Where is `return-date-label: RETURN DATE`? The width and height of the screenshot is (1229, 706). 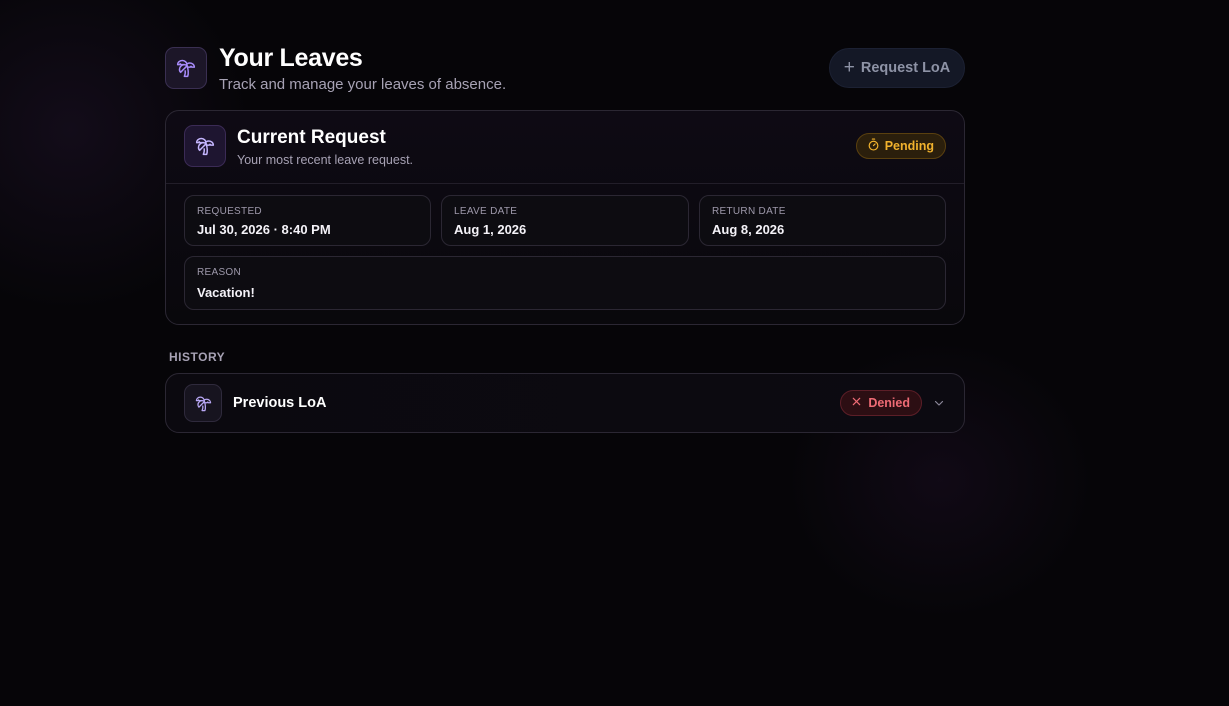
return-date-label: RETURN DATE is located at coordinates (749, 211).